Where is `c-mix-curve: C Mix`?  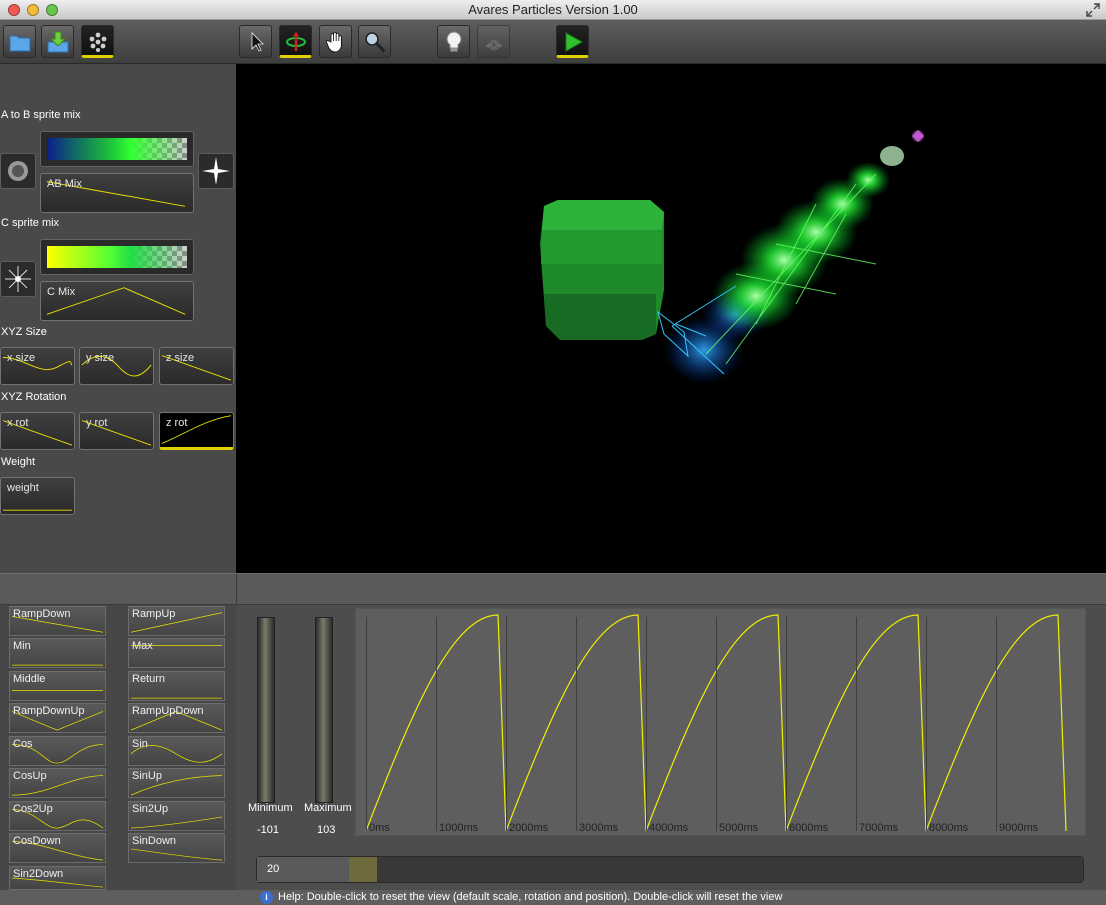 c-mix-curve: C Mix is located at coordinates (117, 301).